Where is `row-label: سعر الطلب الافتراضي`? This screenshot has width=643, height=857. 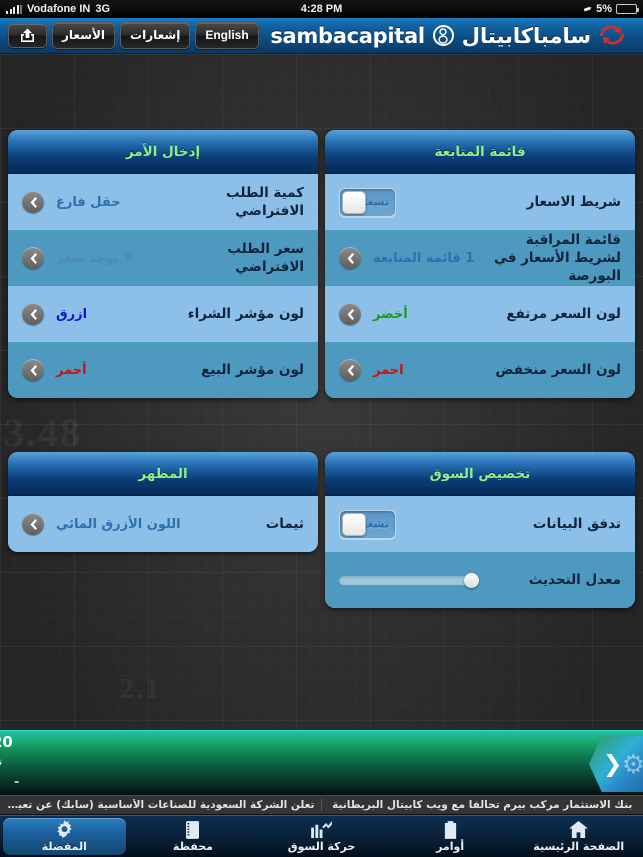 row-label: سعر الطلب الافتراضي is located at coordinates (265, 257).